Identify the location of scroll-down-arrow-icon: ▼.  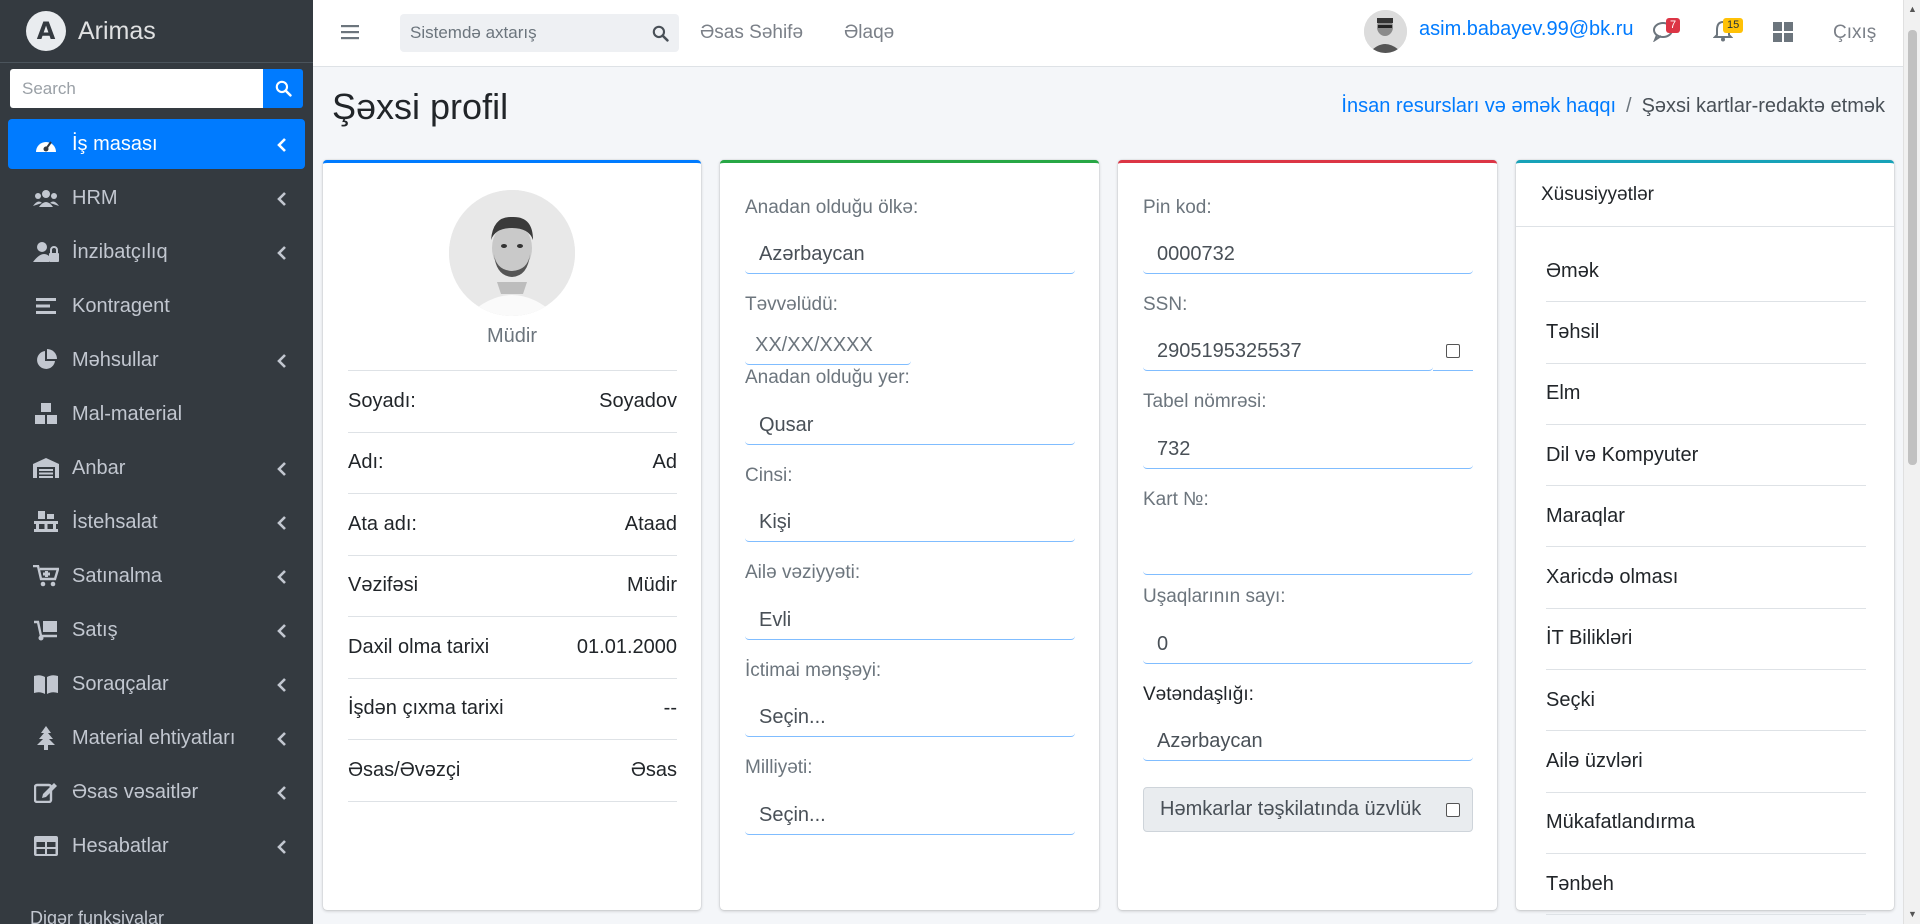
(1912, 914).